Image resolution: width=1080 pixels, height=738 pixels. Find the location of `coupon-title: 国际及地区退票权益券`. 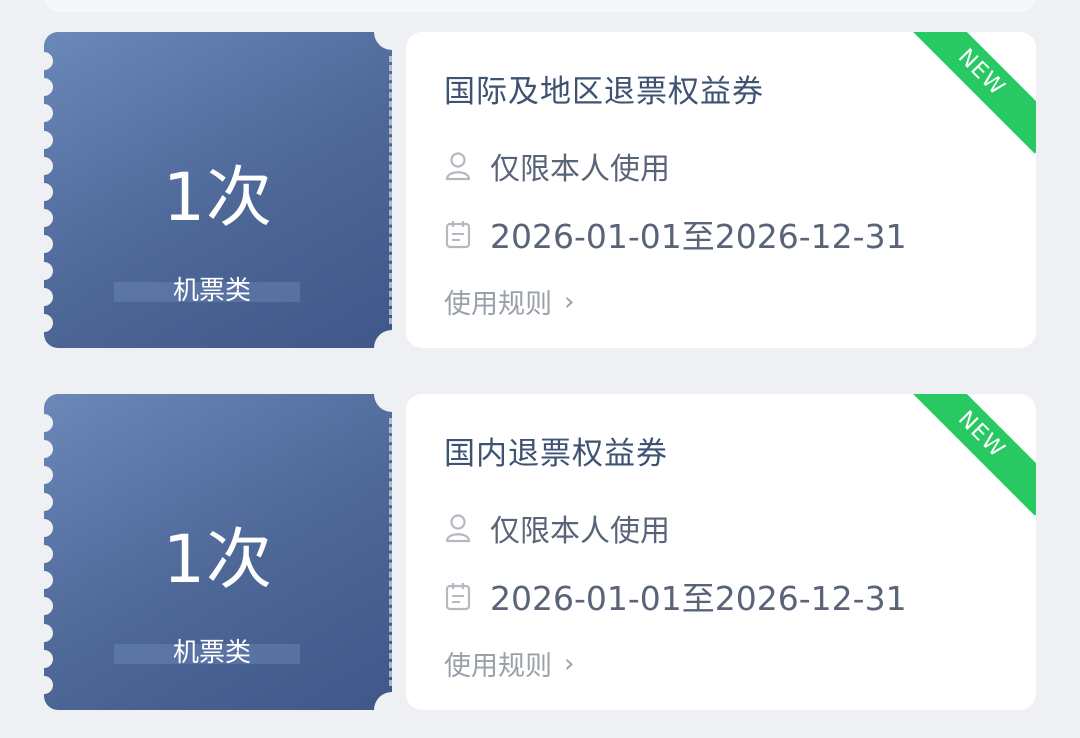

coupon-title: 国际及地区退票权益券 is located at coordinates (604, 92).